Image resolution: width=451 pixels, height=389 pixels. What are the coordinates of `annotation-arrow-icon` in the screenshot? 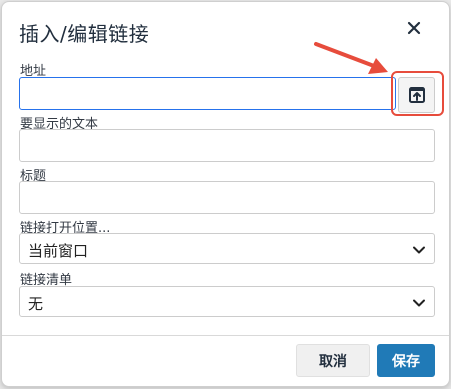 It's located at (351, 58).